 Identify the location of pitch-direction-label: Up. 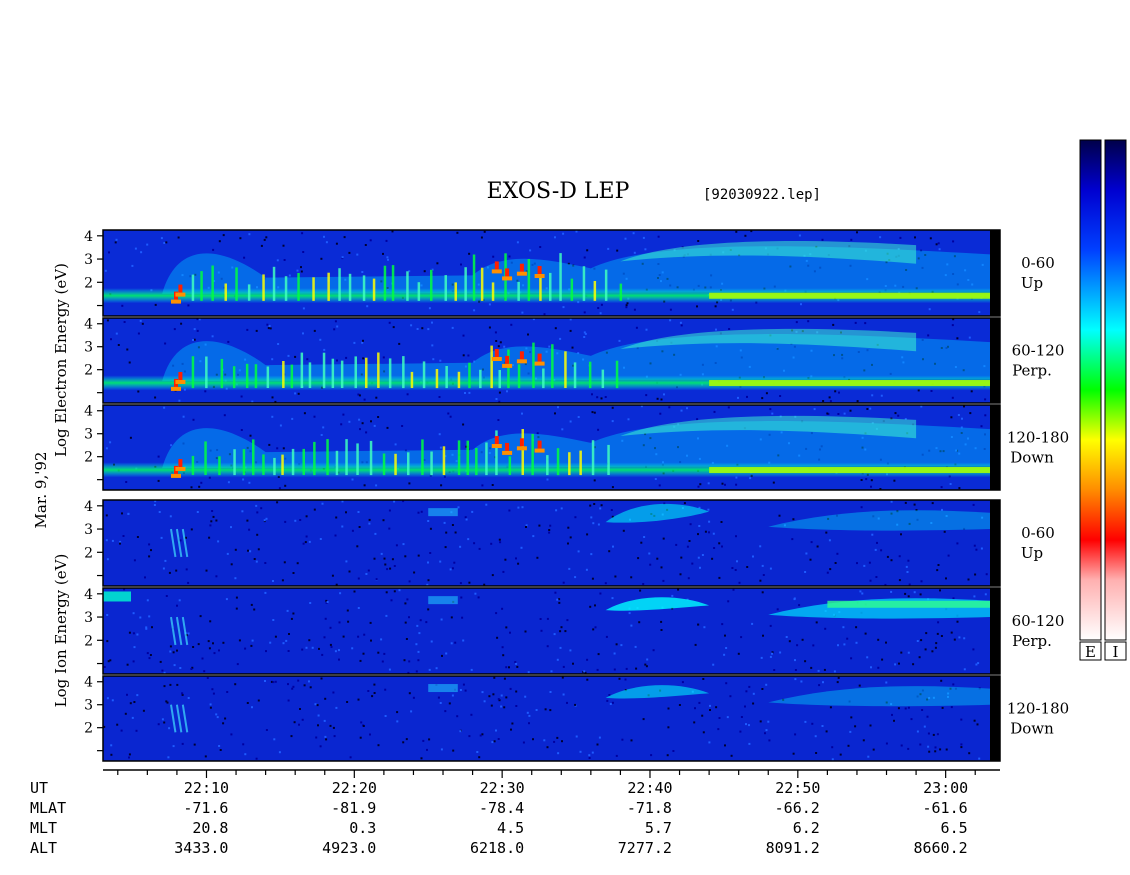
(1032, 283).